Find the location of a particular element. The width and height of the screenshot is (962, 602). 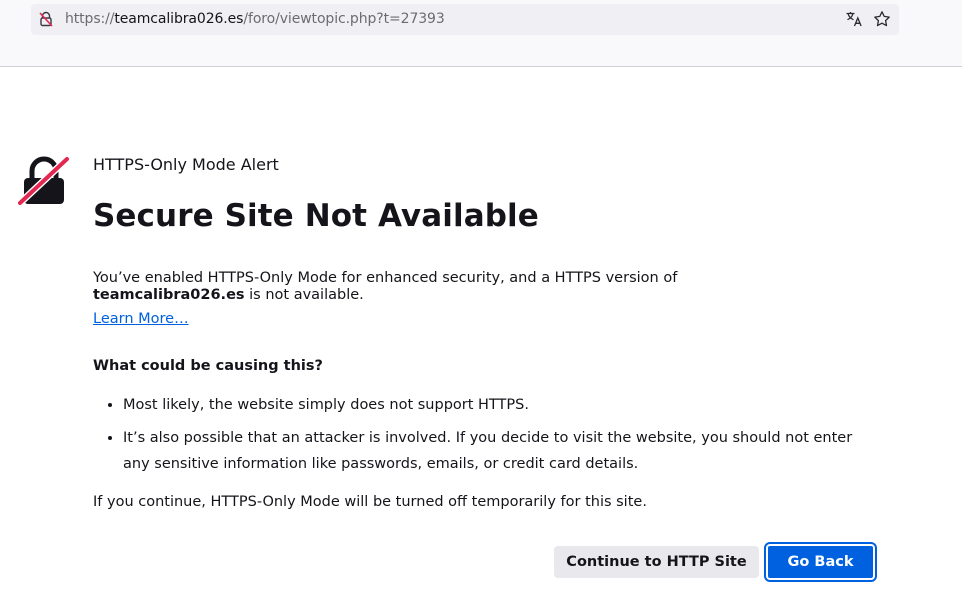

star-icon is located at coordinates (882, 19).